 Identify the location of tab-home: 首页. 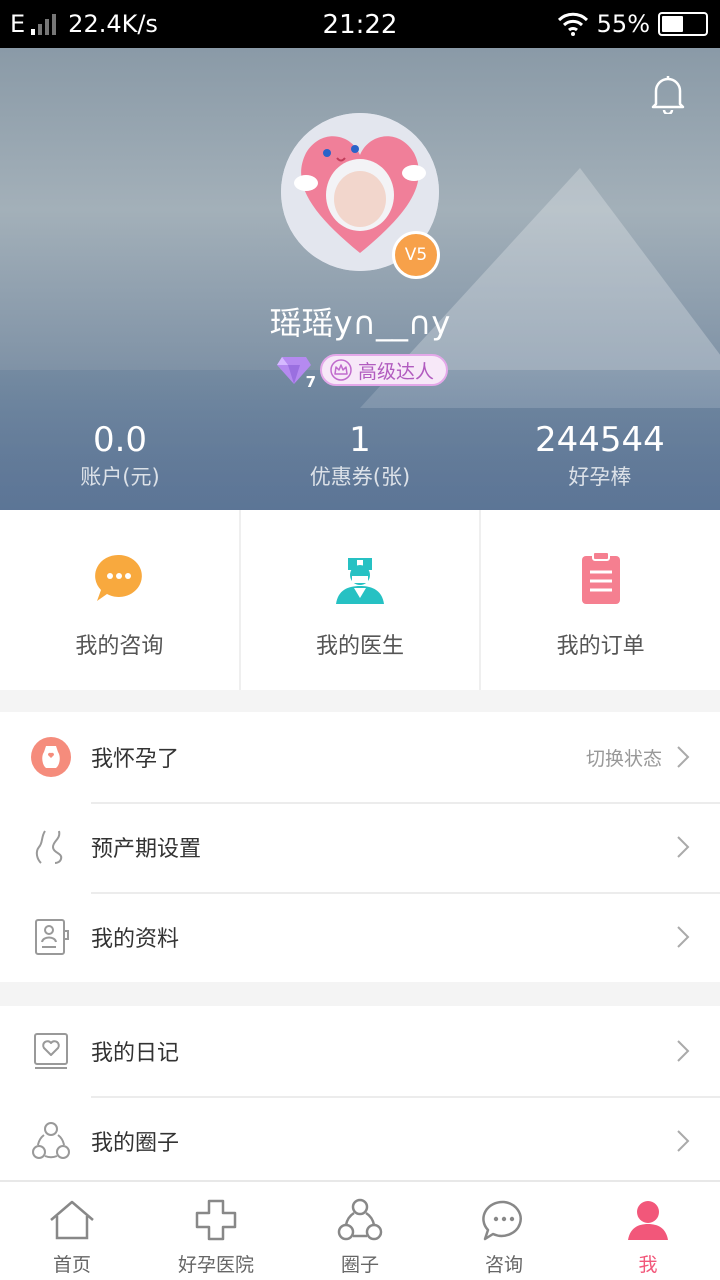
(72, 1231).